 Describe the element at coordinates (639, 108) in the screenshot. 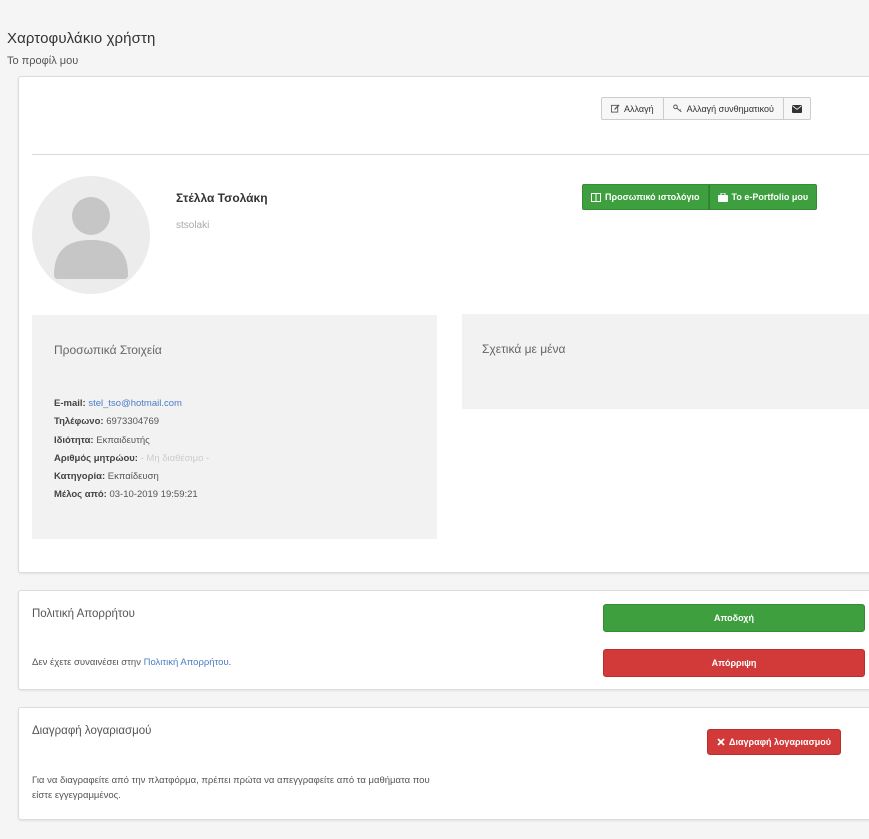

I see `edit-profile-label: Αλλαγή` at that location.